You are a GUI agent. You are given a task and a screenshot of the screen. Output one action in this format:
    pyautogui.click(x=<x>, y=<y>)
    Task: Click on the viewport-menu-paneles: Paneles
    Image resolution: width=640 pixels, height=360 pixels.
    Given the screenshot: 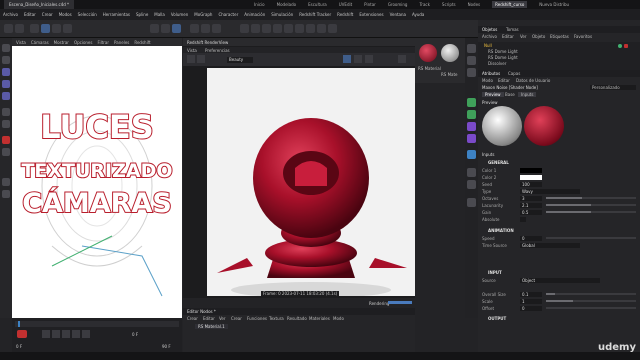 What is the action you would take?
    pyautogui.click(x=121, y=42)
    